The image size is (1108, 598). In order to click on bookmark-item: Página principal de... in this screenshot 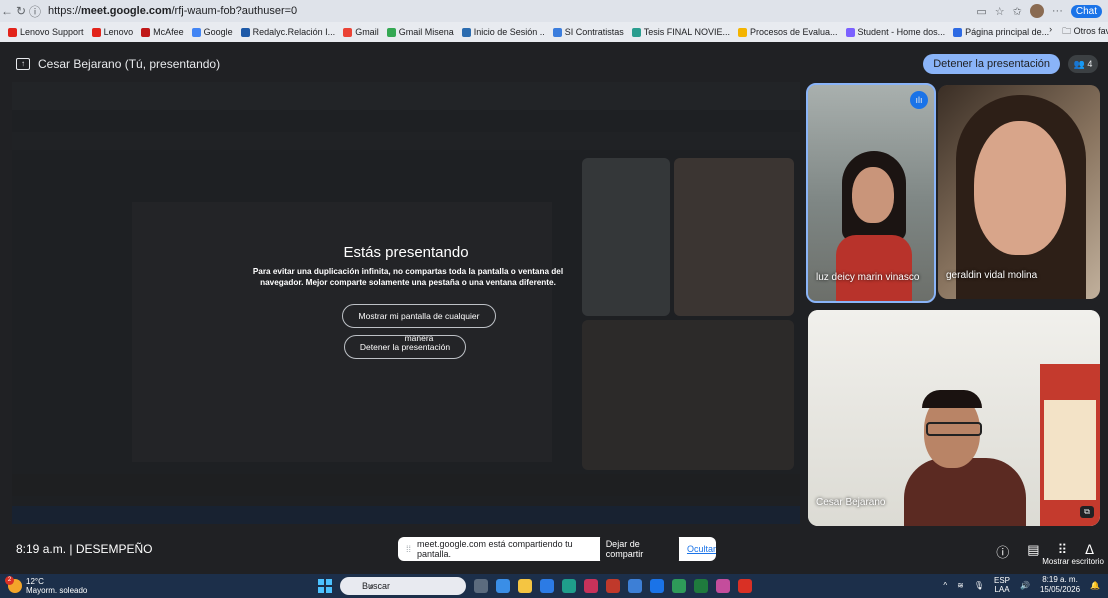, I will do `click(1001, 32)`.